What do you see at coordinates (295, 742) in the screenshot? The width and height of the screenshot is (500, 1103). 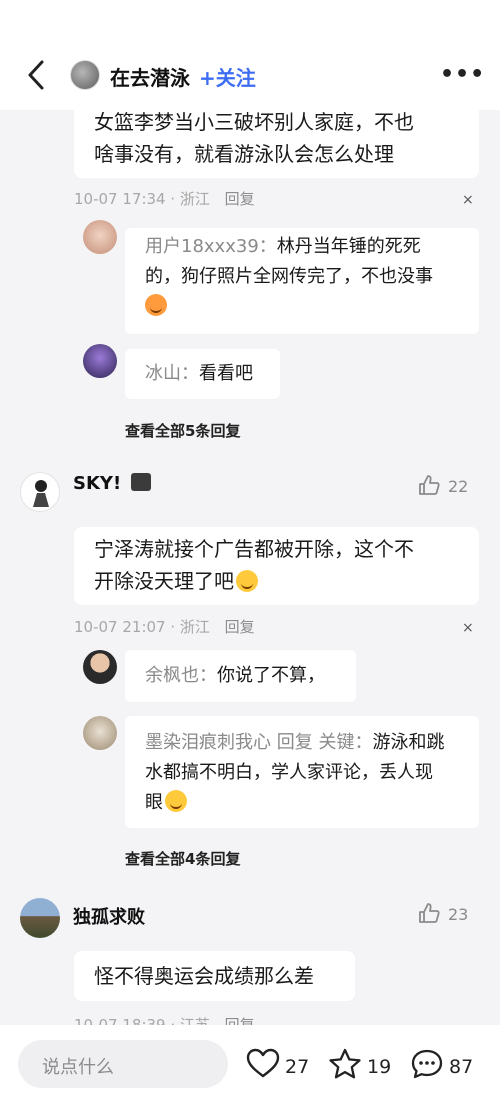 I see `reply-to-word: 回复` at bounding box center [295, 742].